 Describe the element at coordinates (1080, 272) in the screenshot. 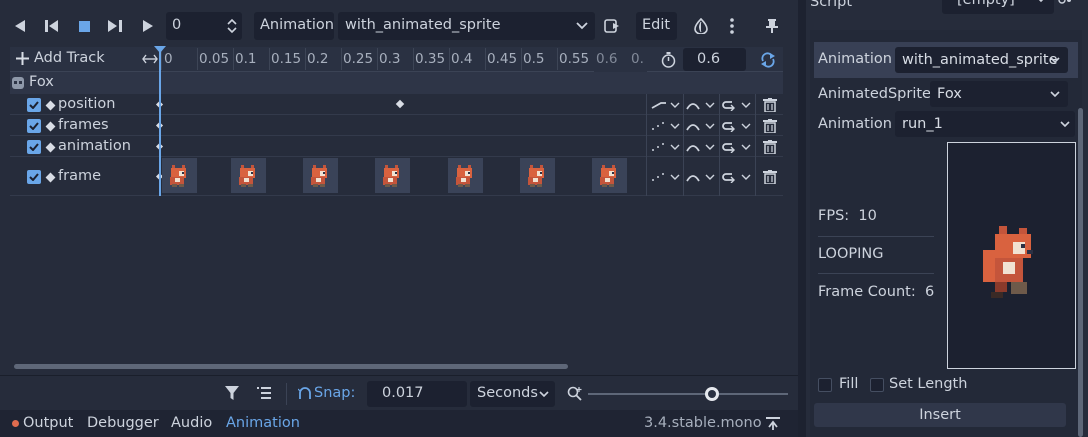

I see `inspector-scrollbar` at that location.